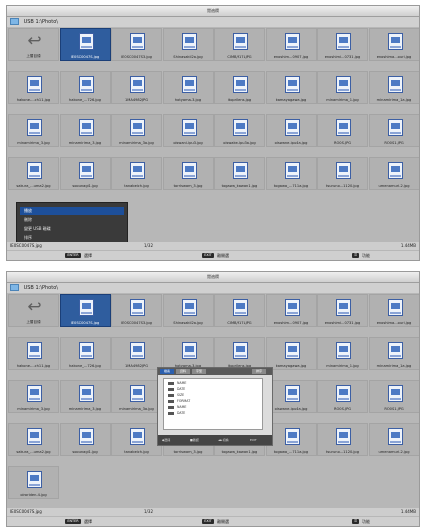 Image resolution: width=423 pixels, height=530 pixels. I want to click on dialog-tab-3: 排序, so click(259, 371).